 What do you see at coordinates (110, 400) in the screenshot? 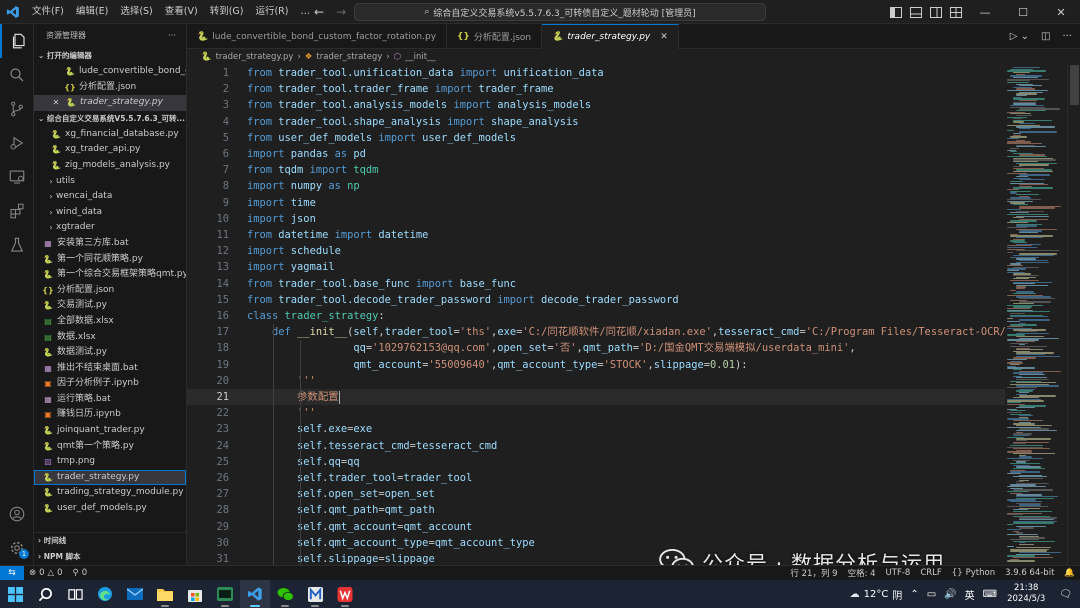
I see `file-item: ▦ 运行策略.bat` at bounding box center [110, 400].